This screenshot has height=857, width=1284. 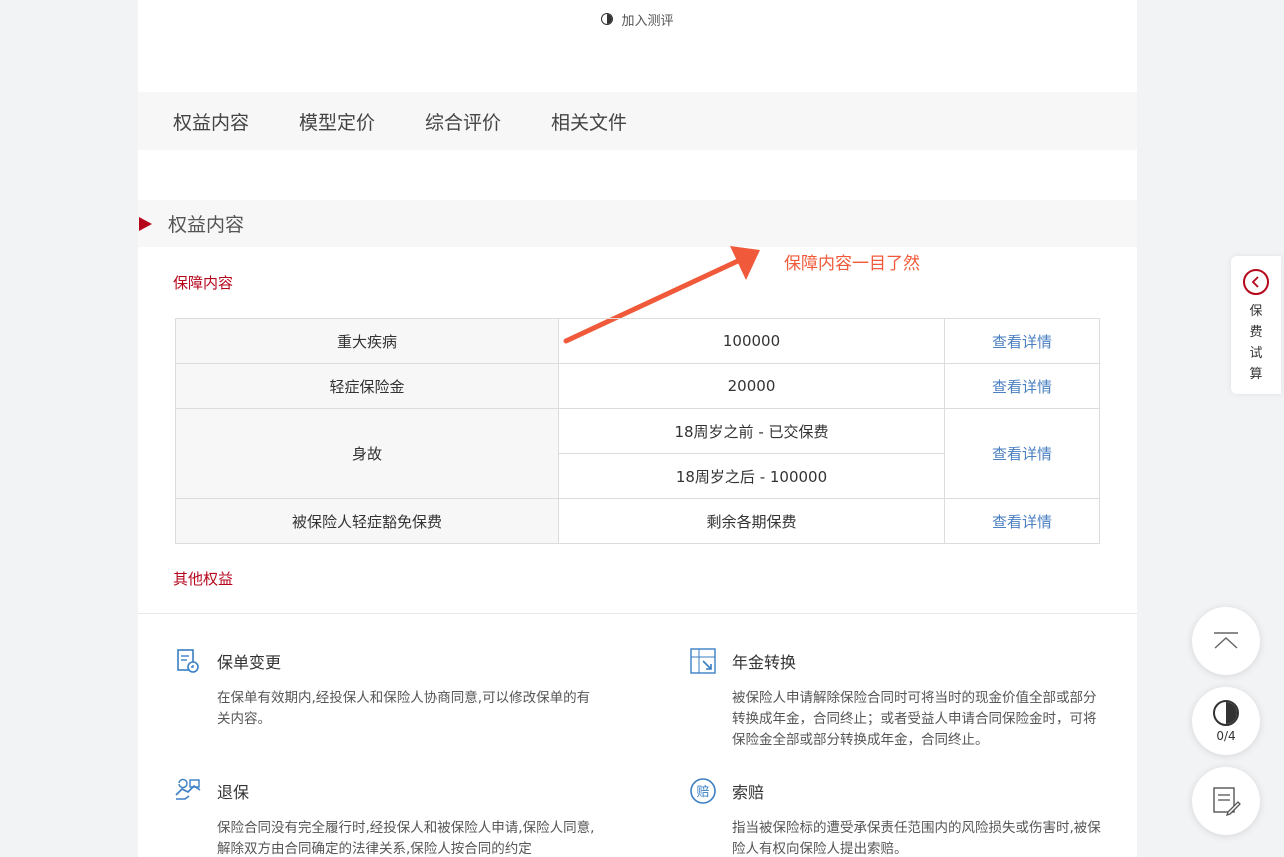 I want to click on benefit-title: 退保, so click(x=233, y=792).